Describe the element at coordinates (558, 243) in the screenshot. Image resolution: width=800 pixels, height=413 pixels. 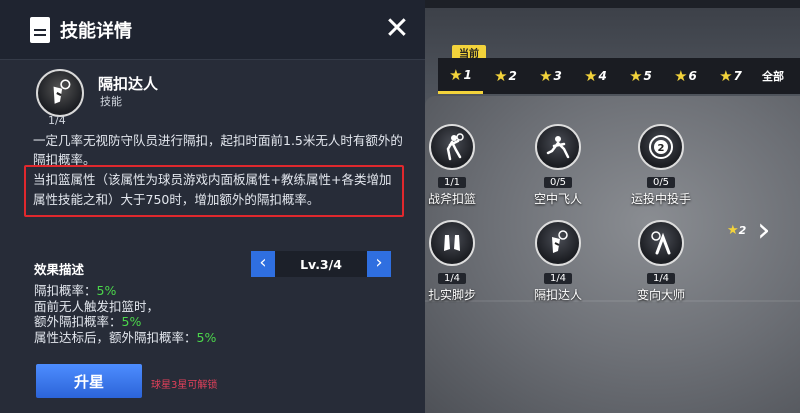
I see `poster-dunk-icon` at that location.